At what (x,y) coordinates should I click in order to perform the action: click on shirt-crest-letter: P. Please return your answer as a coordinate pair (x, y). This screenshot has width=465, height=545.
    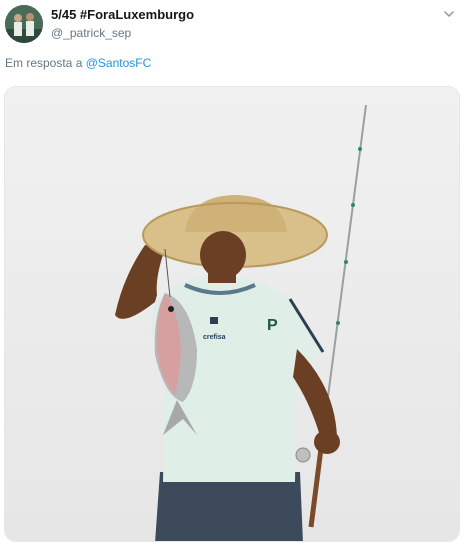
    Looking at the image, I should click on (272, 325).